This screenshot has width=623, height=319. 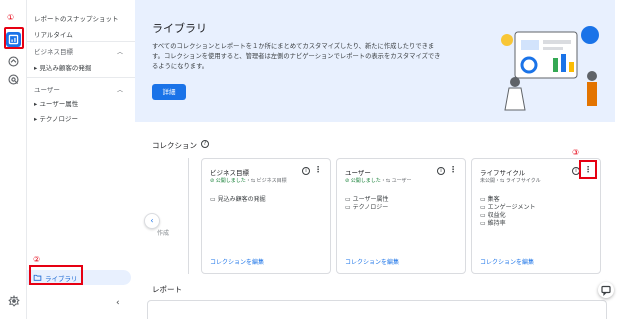 I want to click on nav-section-business: ビジネス目標, so click(x=53, y=51).